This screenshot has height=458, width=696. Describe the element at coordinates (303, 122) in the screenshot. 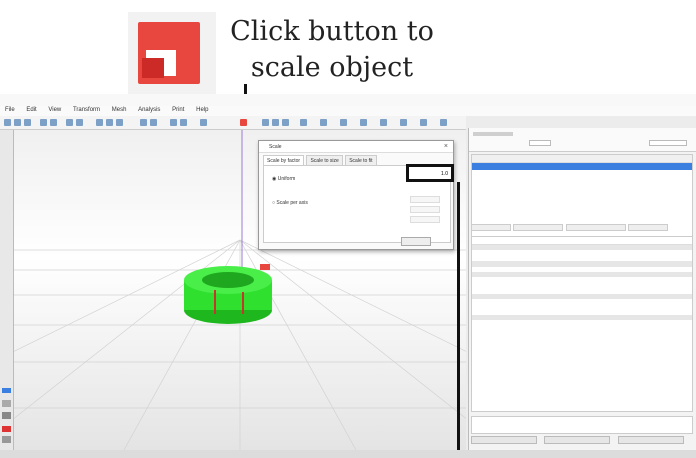

I see `boolean-icon` at that location.